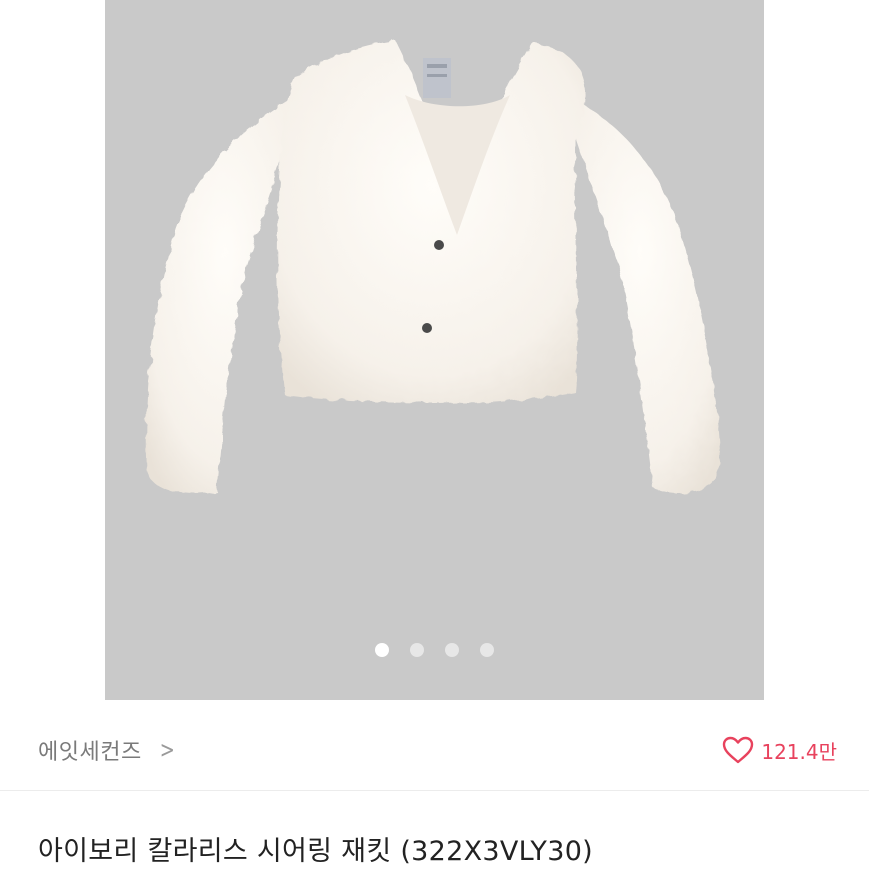  I want to click on product-title: 아이보리 칼라리스 시어링 재킷 (322X3VLY30), so click(316, 851).